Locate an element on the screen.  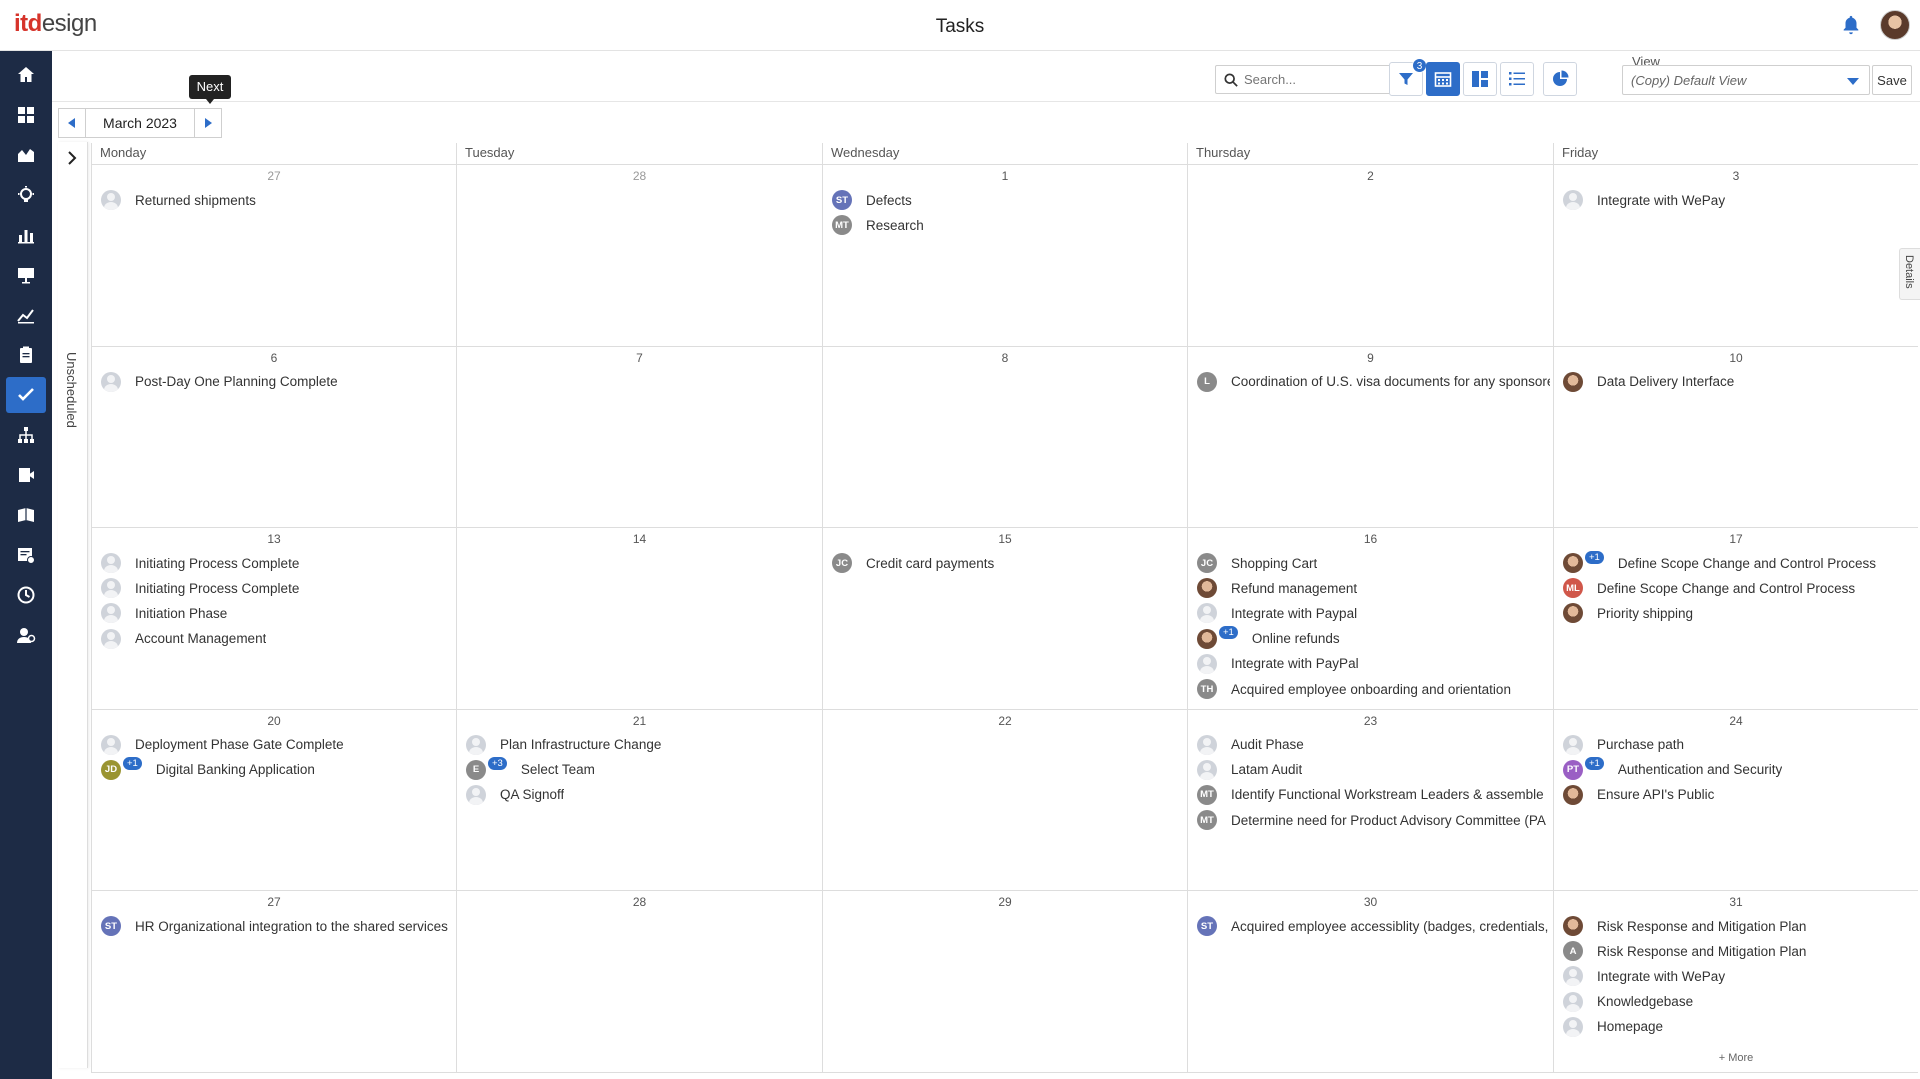
save-view-button: Save is located at coordinates (1892, 80).